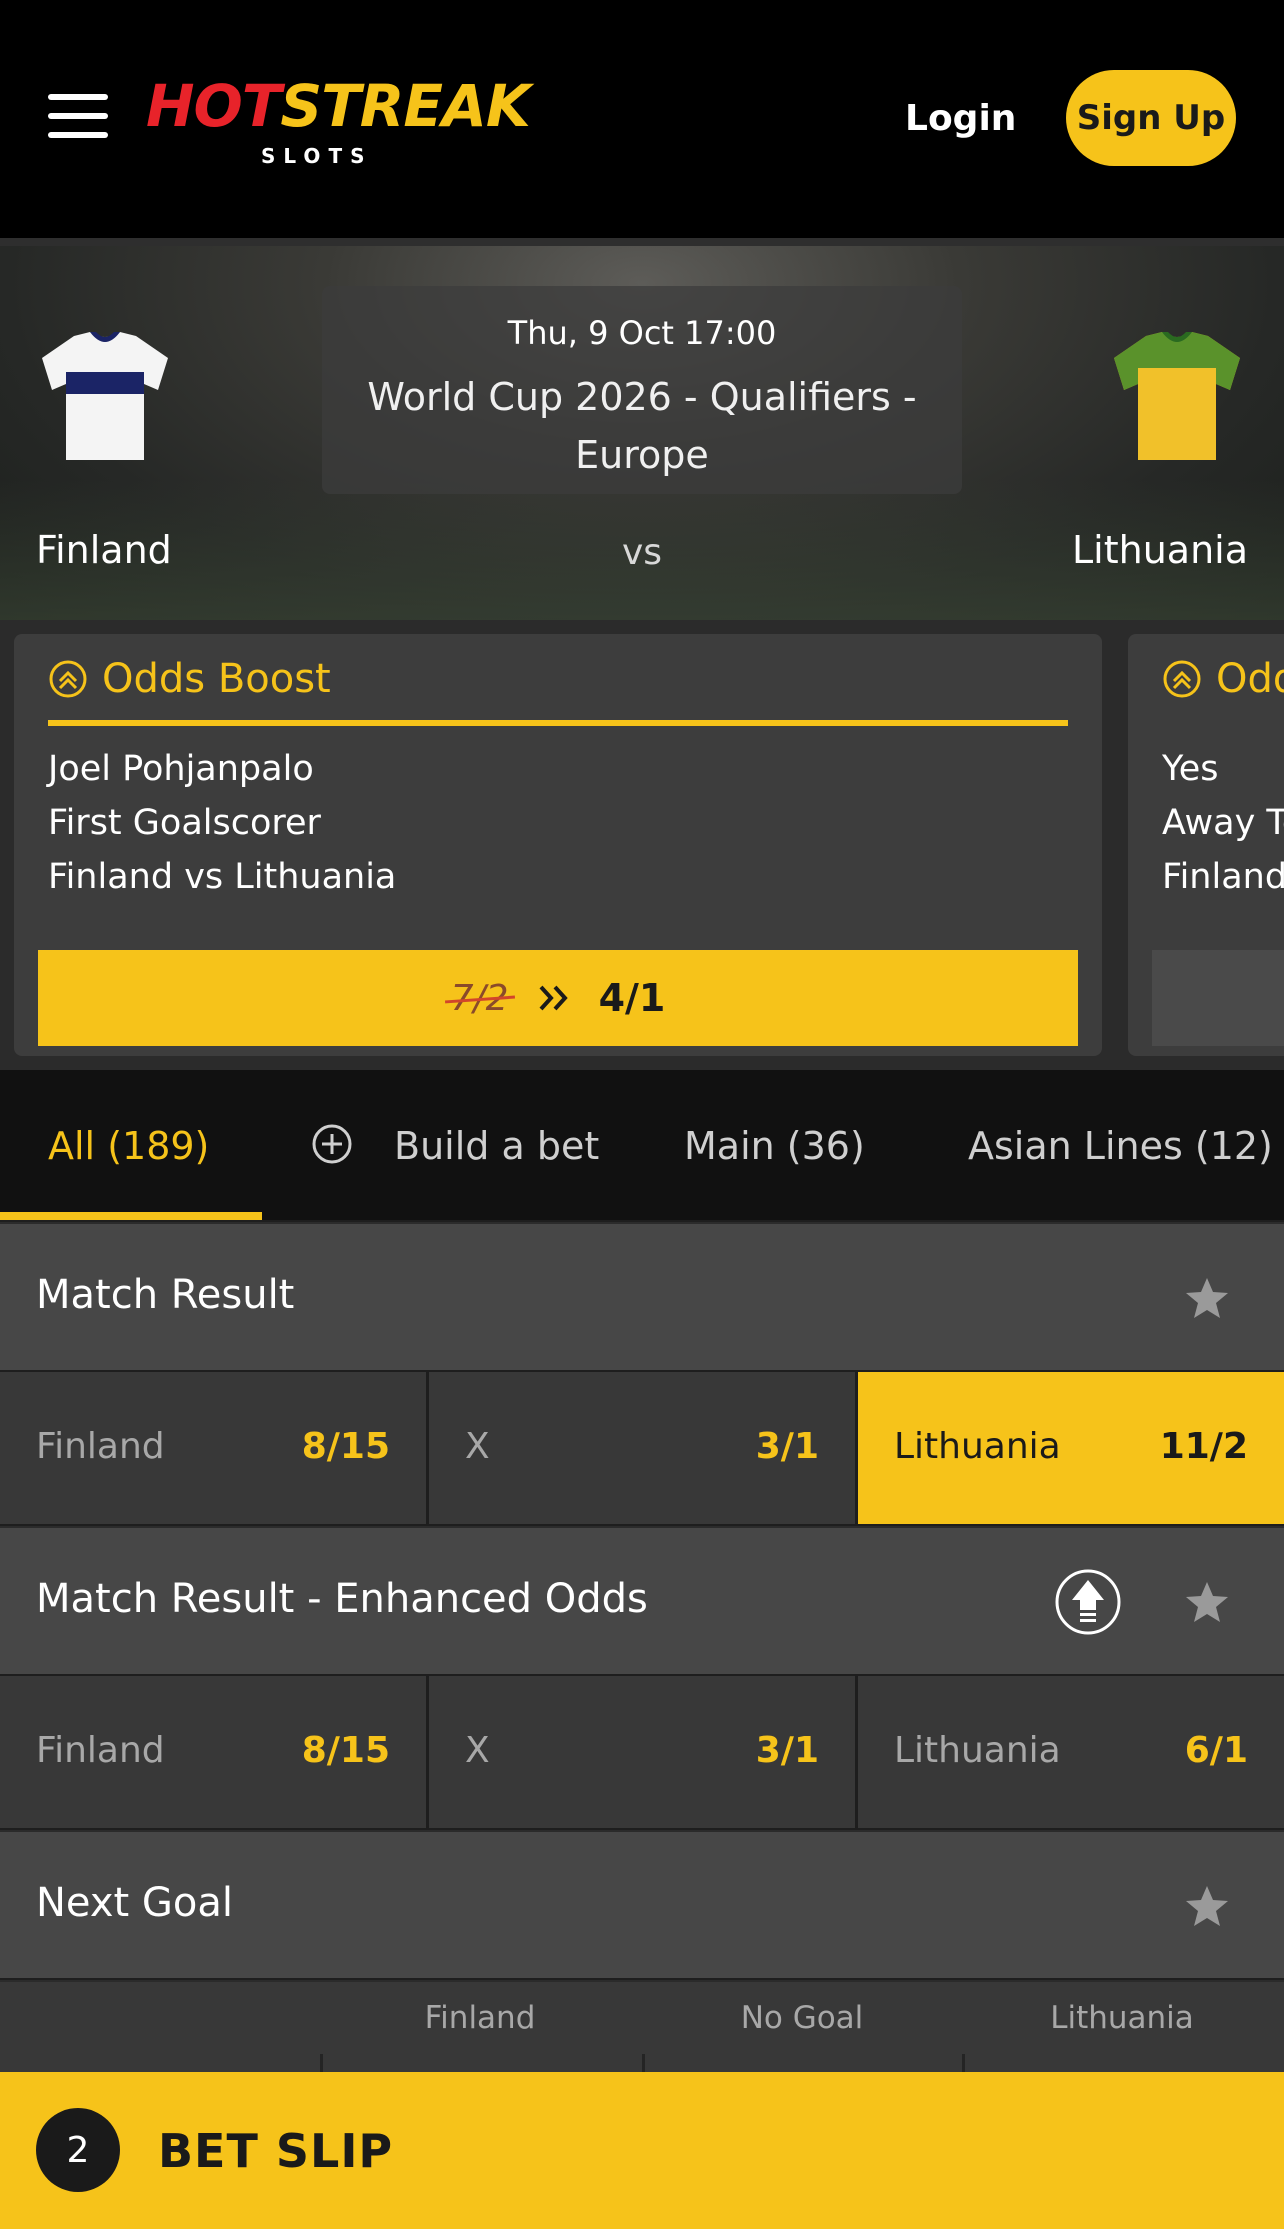  I want to click on selection-row: Finland 8/15 X 3/1 Lithuania 6/1, so click(642, 1752).